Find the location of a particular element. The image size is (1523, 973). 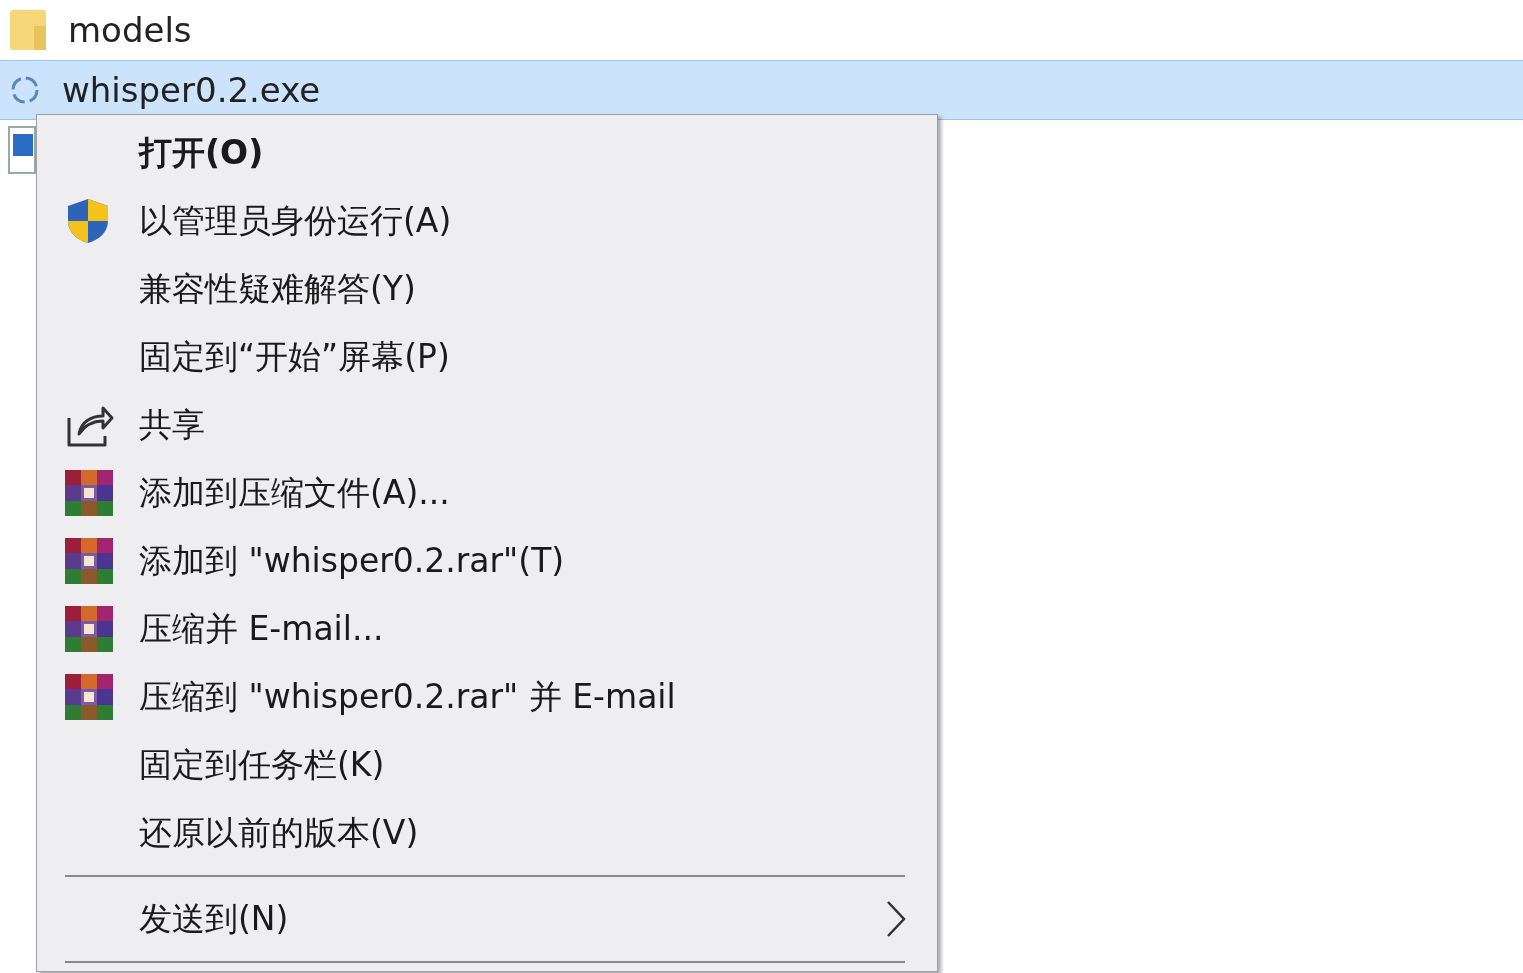

menu-item: 压缩到 "whisper0.2.rar" 并 E-mail is located at coordinates (486, 697).